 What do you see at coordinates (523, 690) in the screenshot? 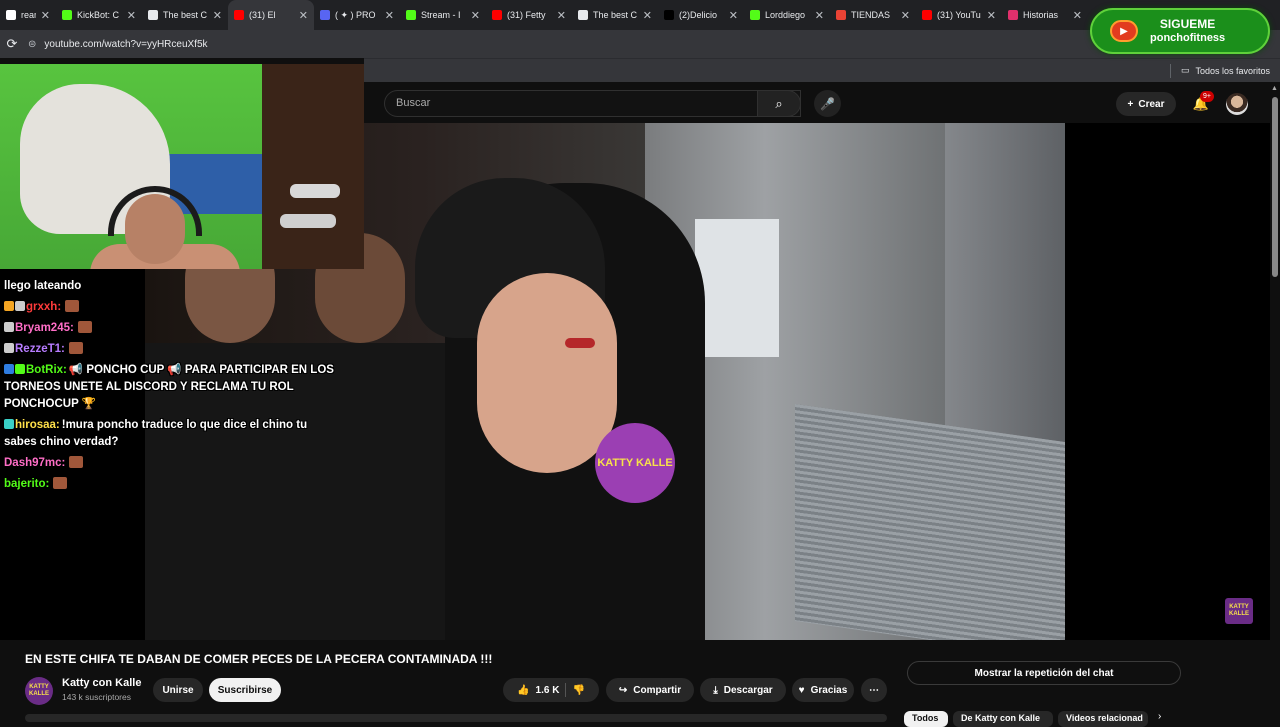
I see `like-icon: 👍` at bounding box center [523, 690].